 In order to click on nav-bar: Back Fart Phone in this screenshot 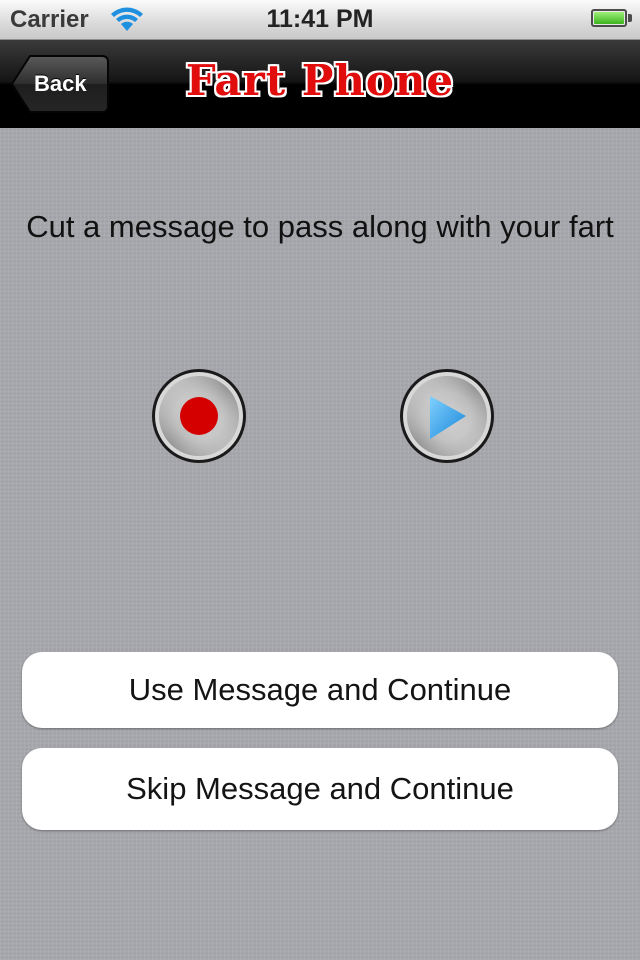, I will do `click(320, 84)`.